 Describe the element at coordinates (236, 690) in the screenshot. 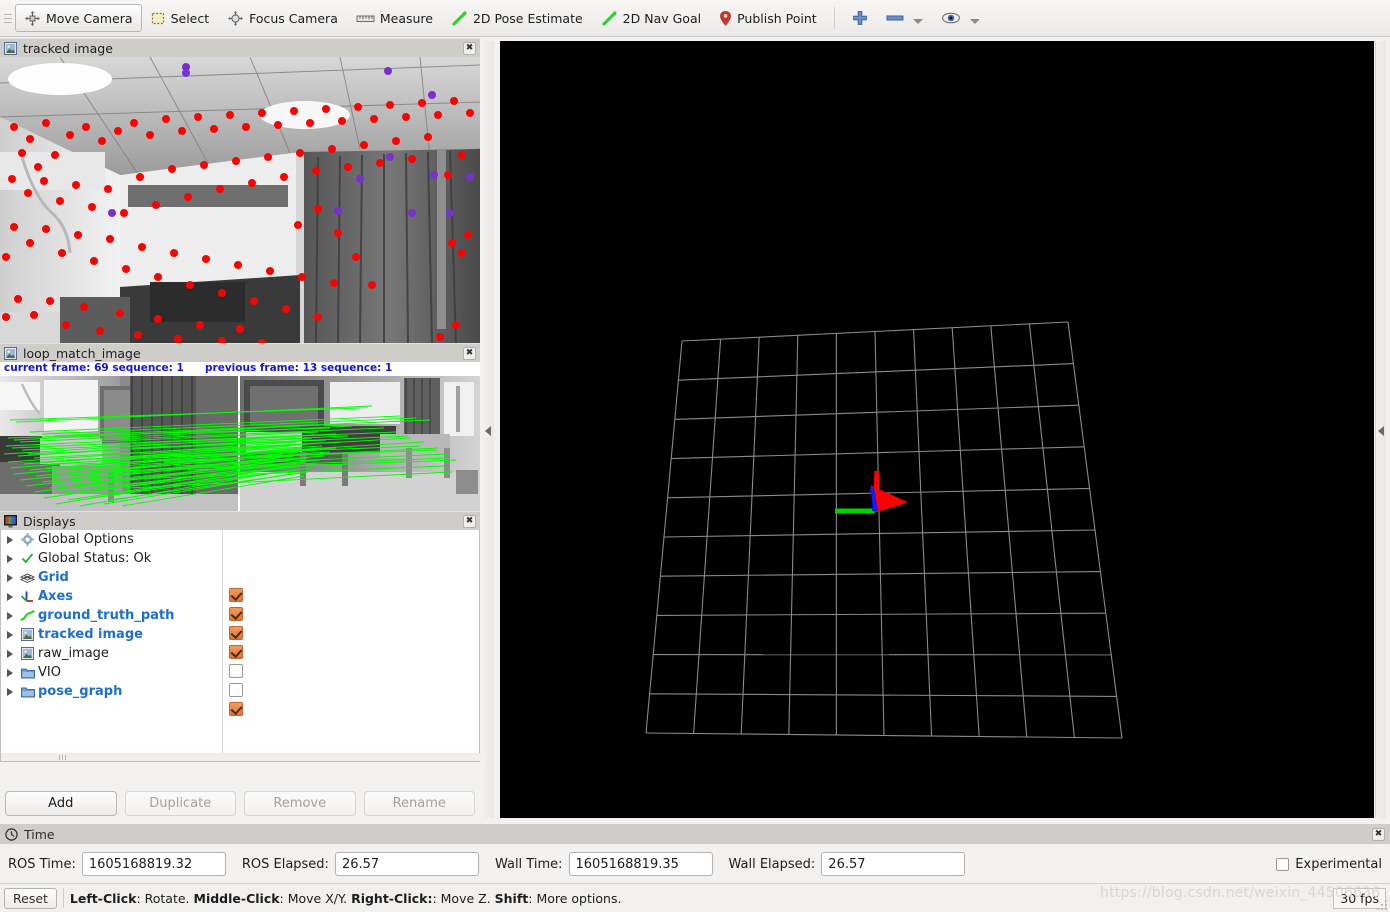

I see `display-checkbox-vio` at that location.